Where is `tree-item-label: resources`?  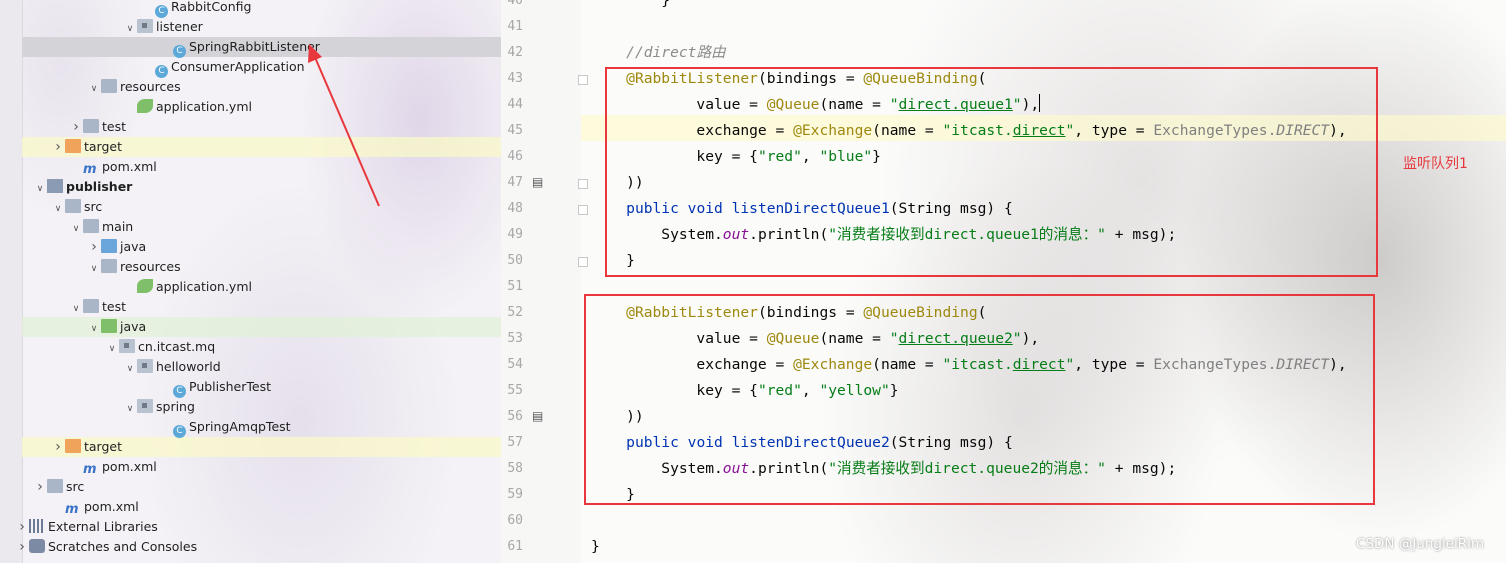
tree-item-label: resources is located at coordinates (150, 266).